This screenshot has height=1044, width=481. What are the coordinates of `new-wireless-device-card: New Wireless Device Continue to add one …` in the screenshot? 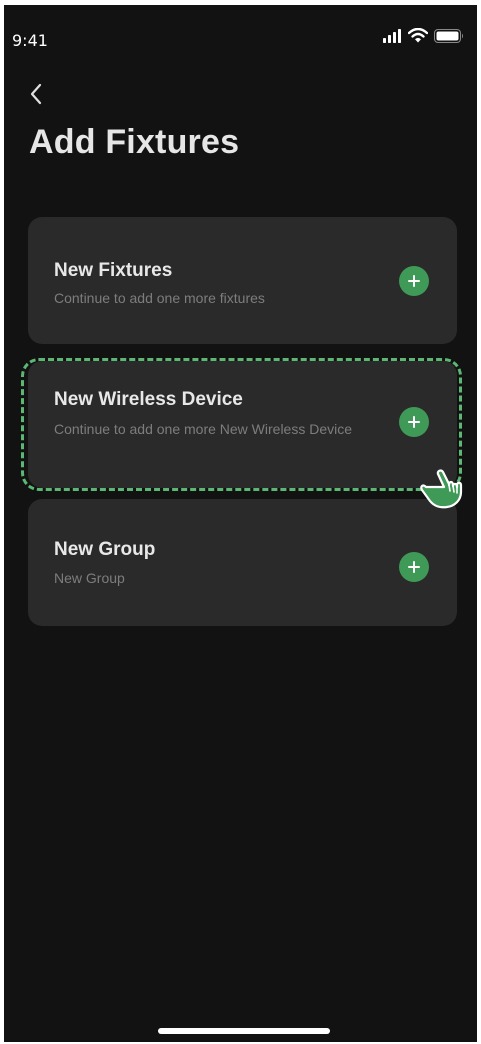 It's located at (242, 424).